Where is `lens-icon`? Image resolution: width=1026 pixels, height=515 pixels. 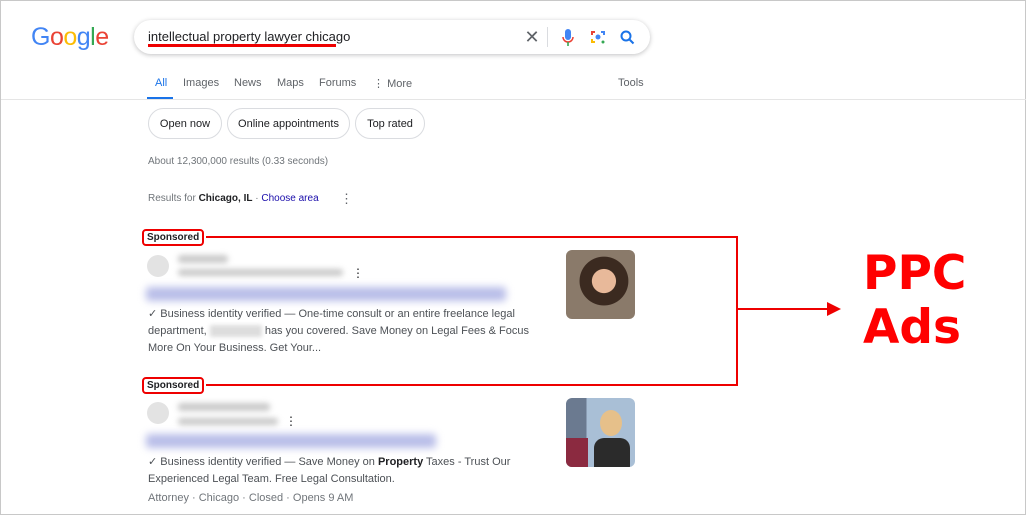
lens-icon is located at coordinates (598, 37).